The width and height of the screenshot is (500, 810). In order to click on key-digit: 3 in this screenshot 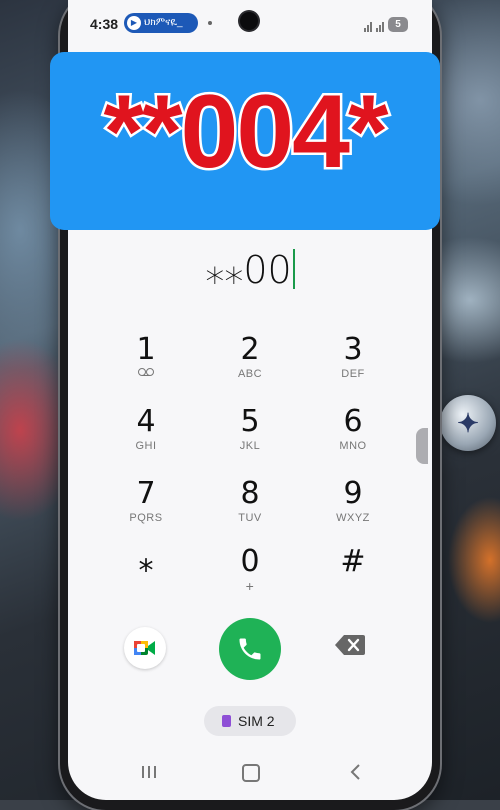, I will do `click(353, 349)`.